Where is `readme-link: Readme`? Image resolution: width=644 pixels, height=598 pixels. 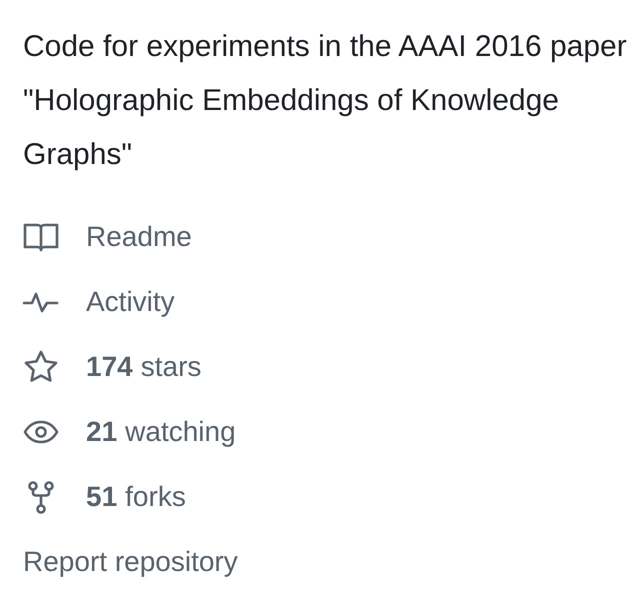 readme-link: Readme is located at coordinates (107, 236).